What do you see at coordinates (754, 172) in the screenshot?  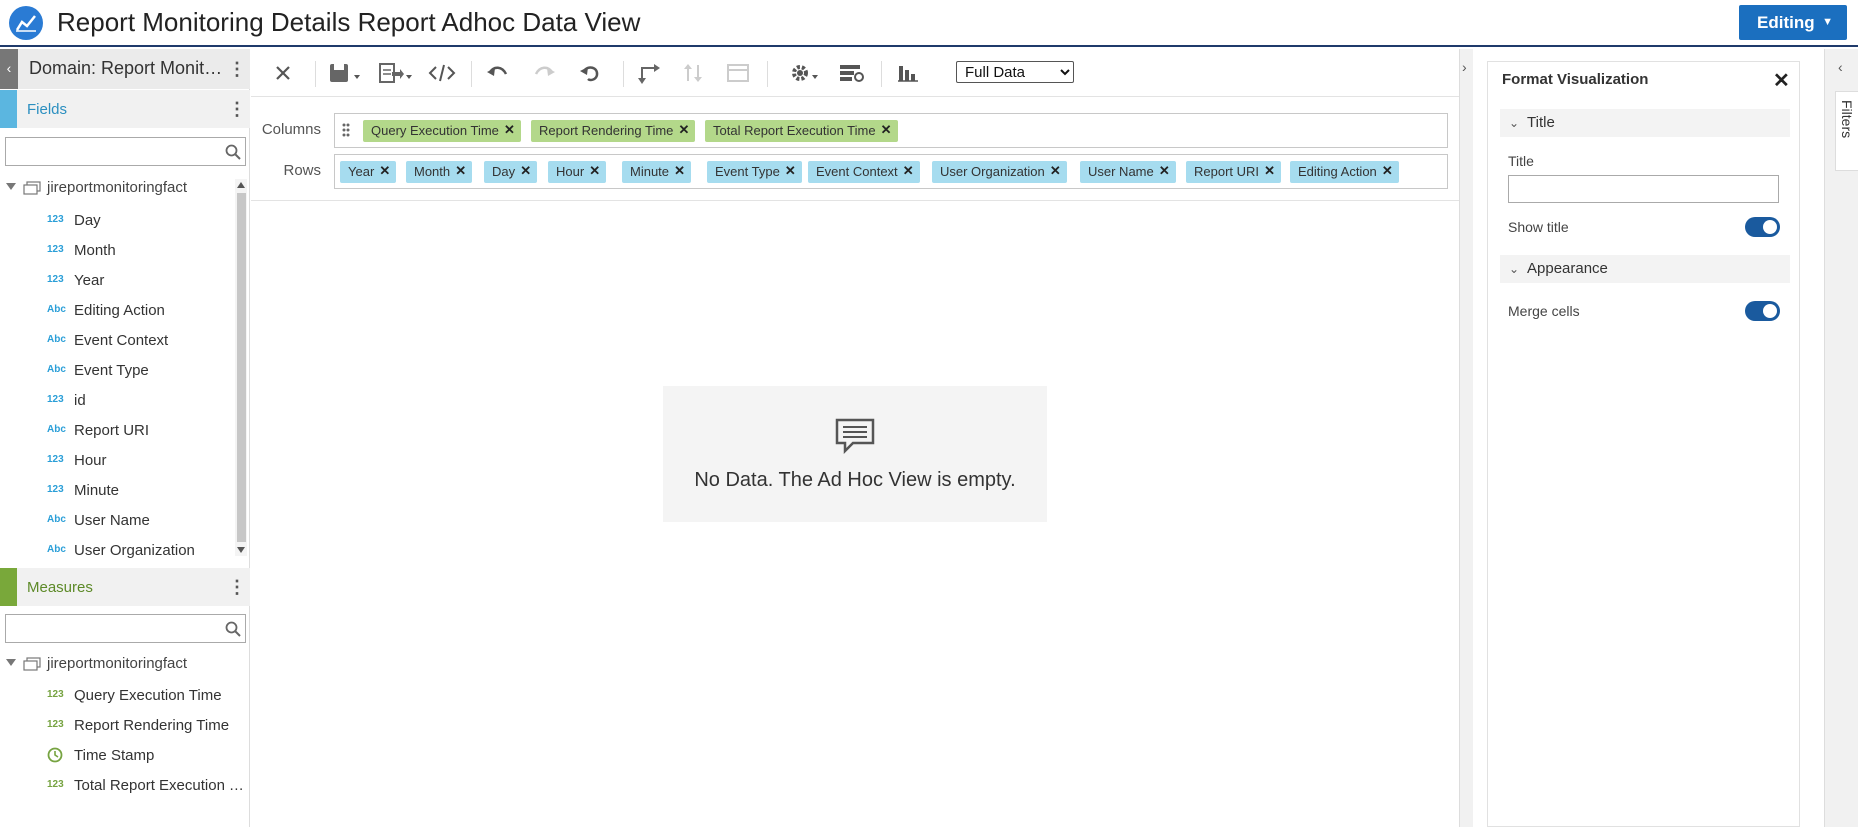 I see `row-pill: Event Type ✕` at bounding box center [754, 172].